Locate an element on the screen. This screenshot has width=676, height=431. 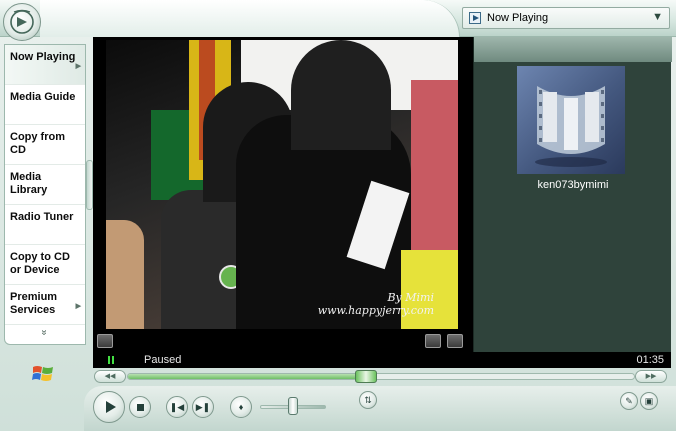
nav-collapse-handle is located at coordinates (89, 185).